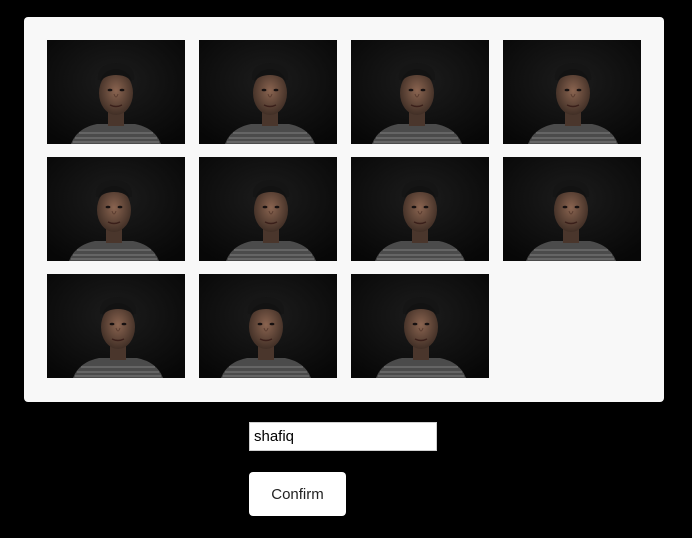 This screenshot has height=538, width=692. I want to click on confirm-button: Confirm, so click(297, 494).